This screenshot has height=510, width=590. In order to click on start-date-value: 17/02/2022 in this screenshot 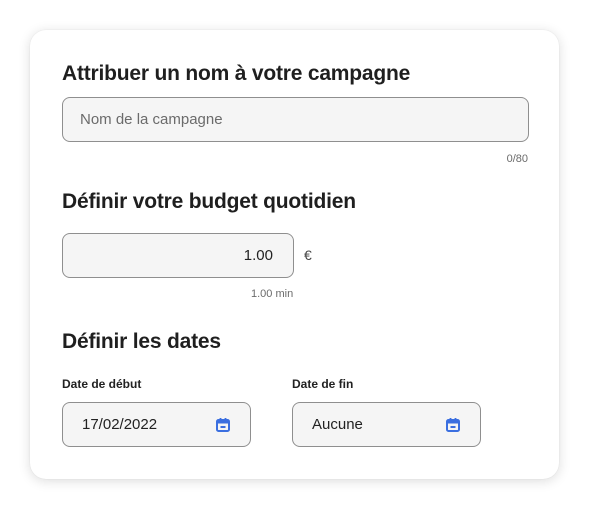, I will do `click(120, 424)`.